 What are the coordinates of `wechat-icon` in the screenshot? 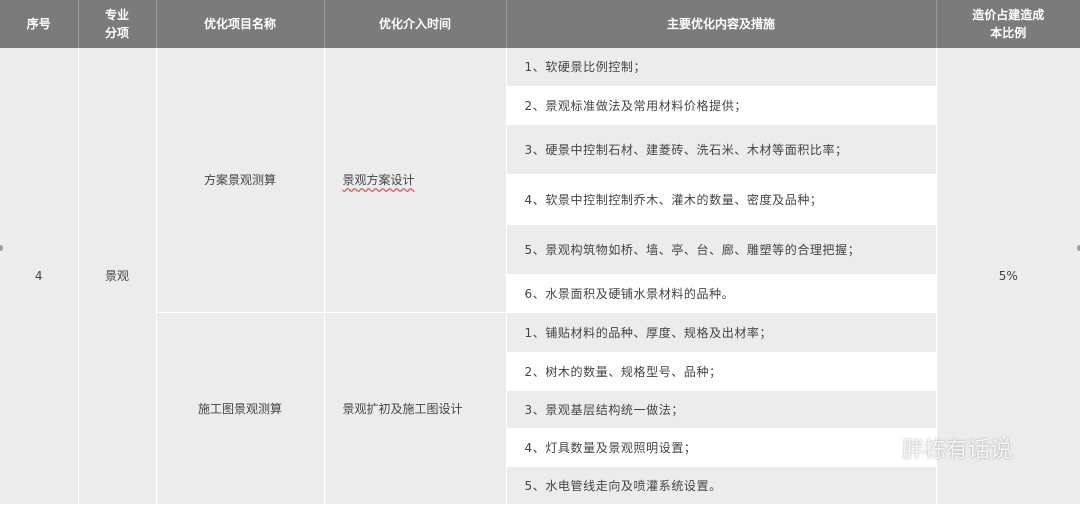 It's located at (879, 448).